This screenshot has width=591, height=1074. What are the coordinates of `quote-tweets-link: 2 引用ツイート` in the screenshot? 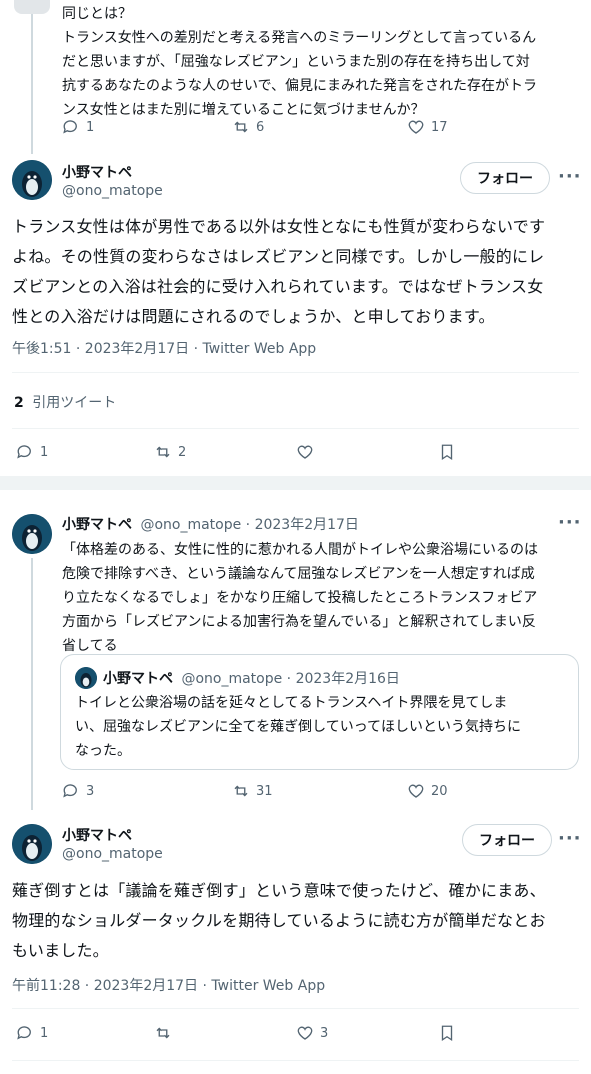 It's located at (65, 402).